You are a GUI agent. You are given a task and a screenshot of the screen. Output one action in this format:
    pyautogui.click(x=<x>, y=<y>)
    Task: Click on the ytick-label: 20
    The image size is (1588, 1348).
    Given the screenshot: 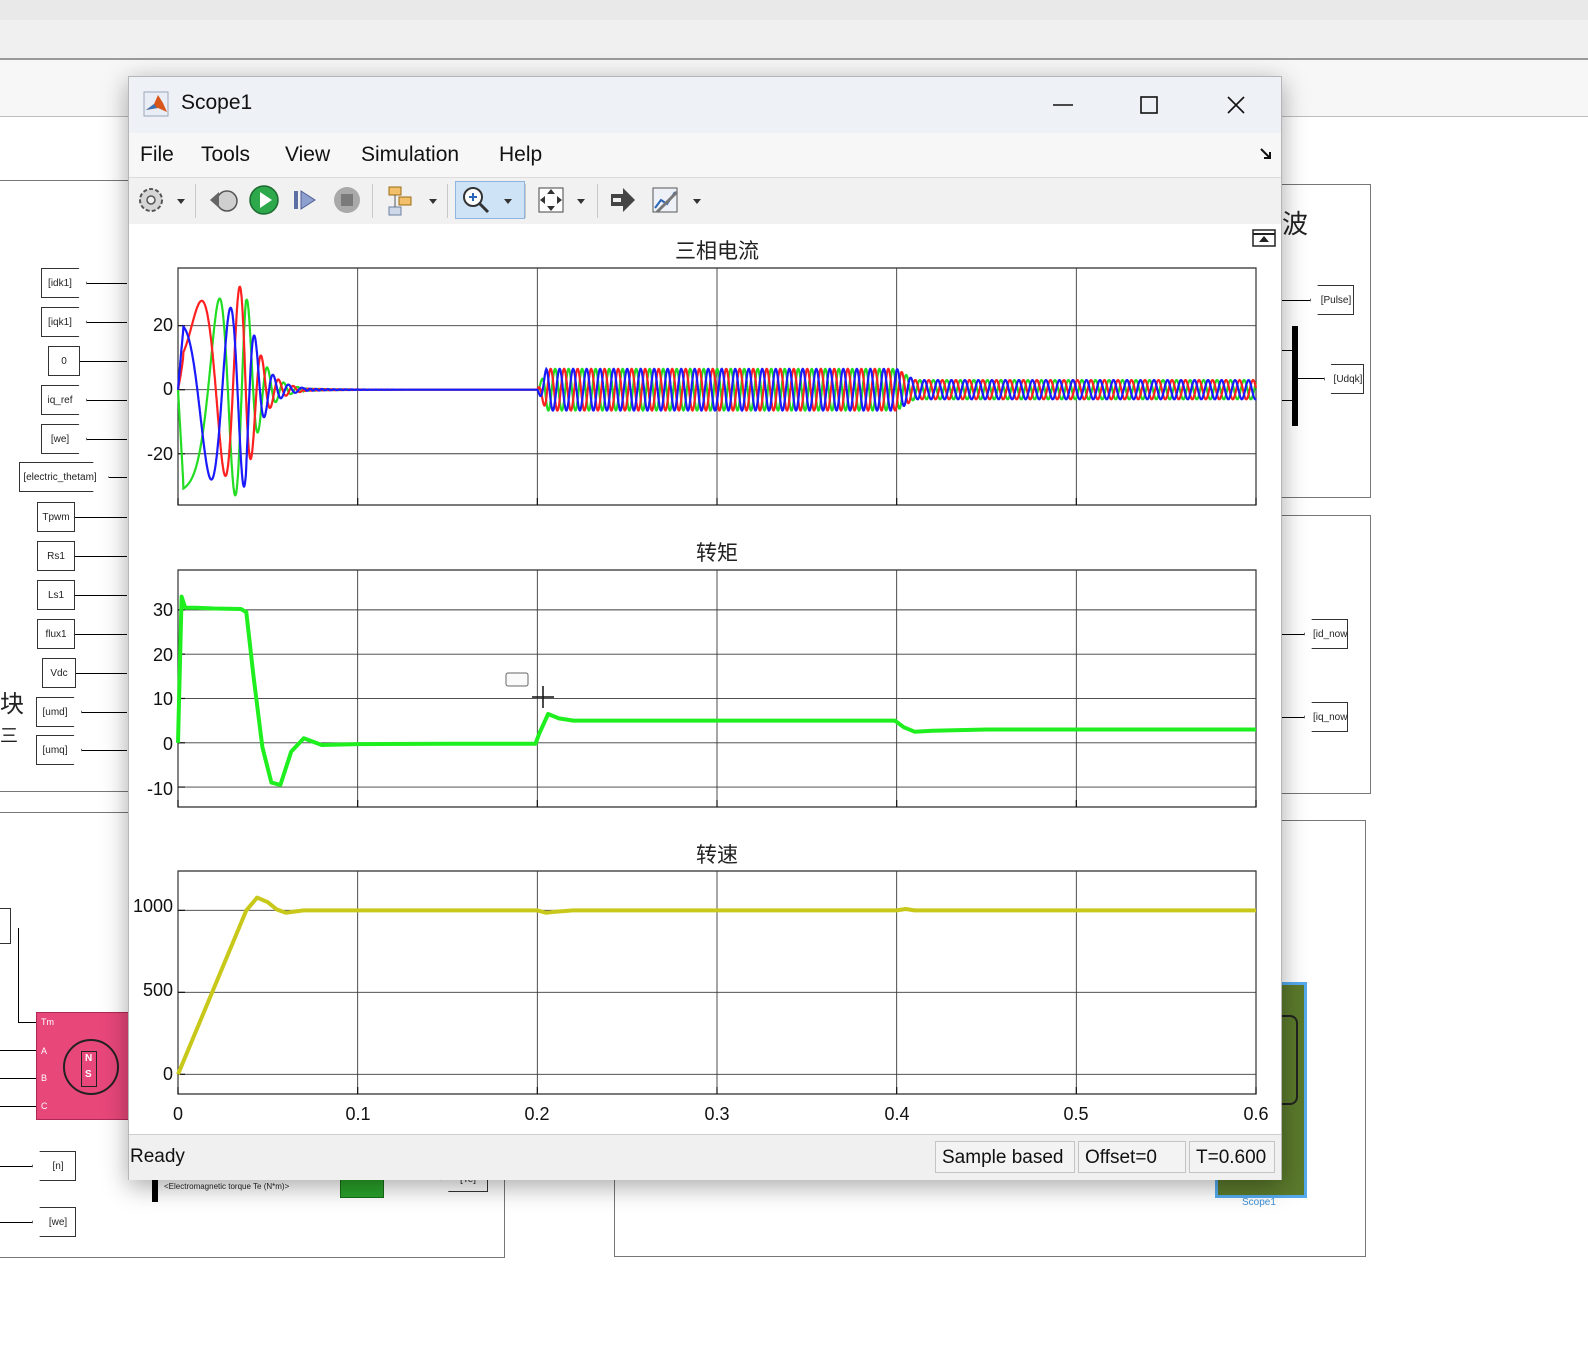 What is the action you would take?
    pyautogui.click(x=163, y=655)
    